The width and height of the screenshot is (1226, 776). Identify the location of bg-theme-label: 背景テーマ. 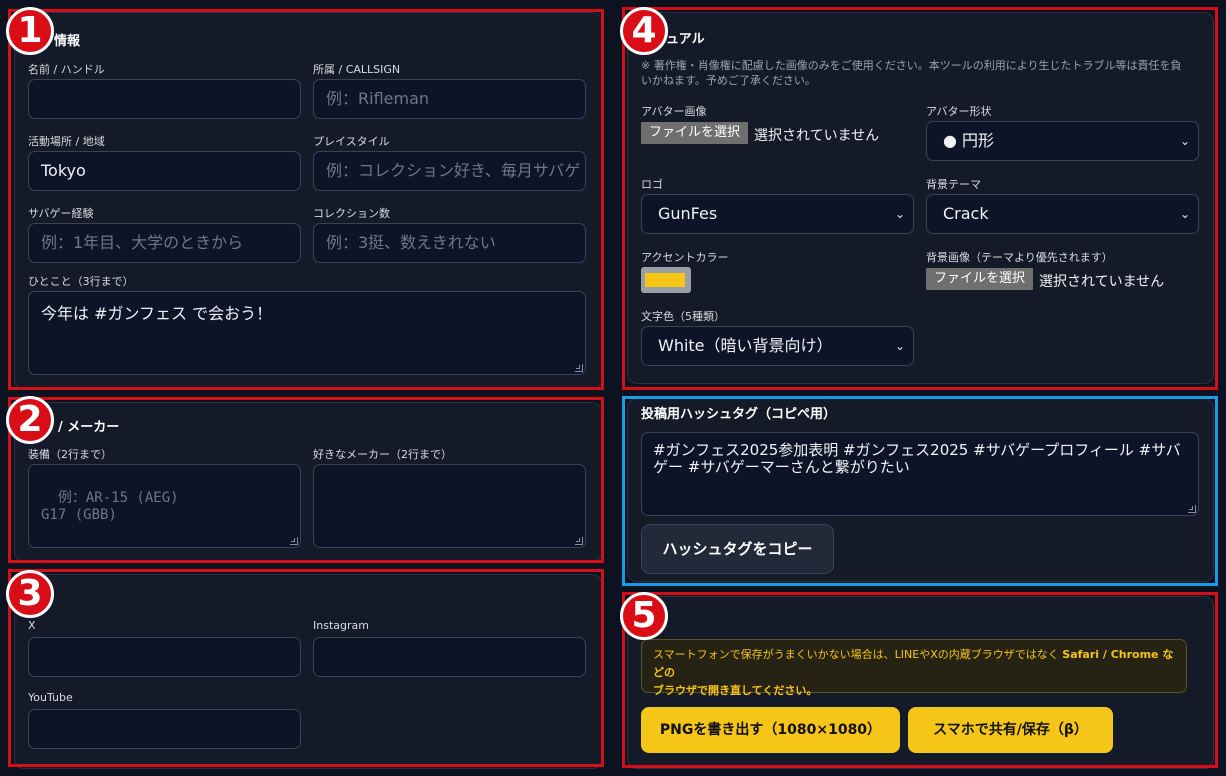
(953, 184).